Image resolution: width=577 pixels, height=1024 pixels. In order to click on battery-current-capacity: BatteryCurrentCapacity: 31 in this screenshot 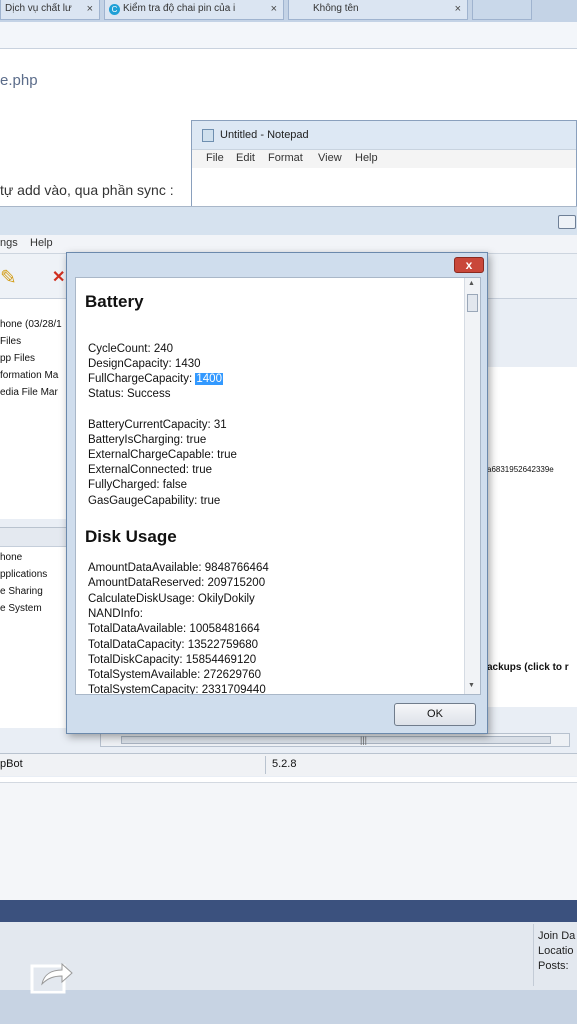, I will do `click(157, 425)`.